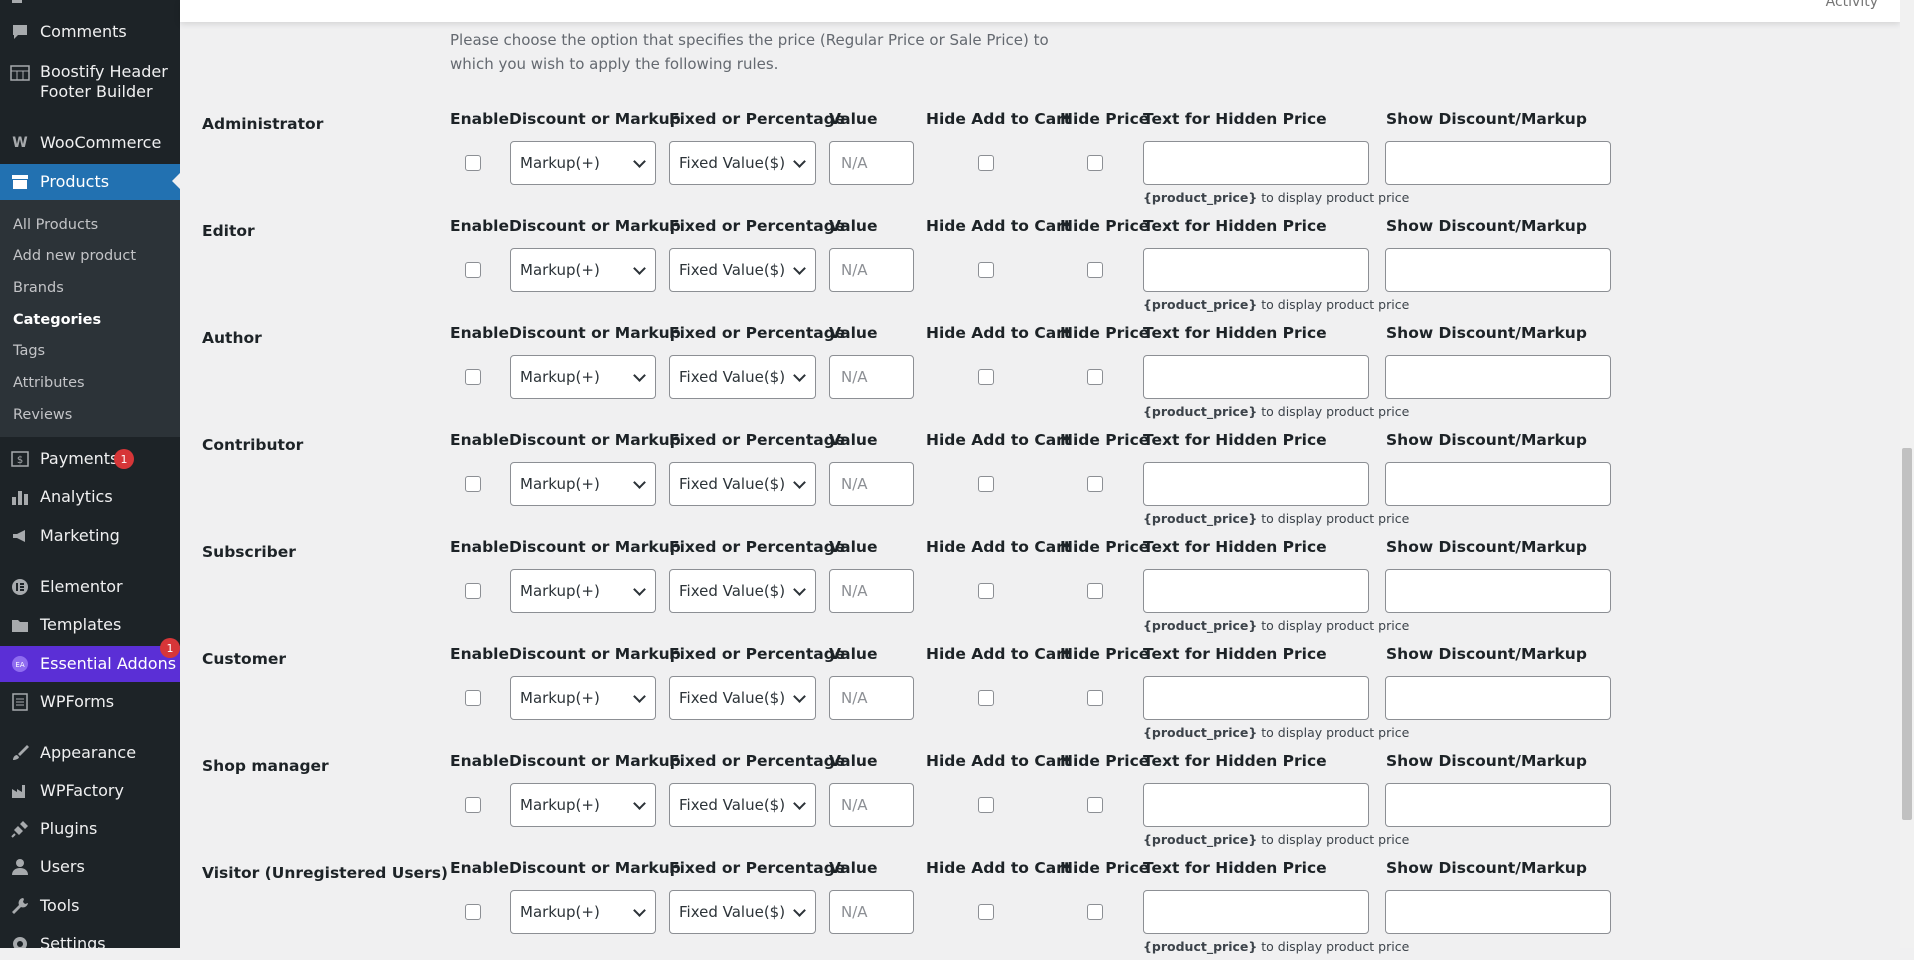  Describe the element at coordinates (90, 143) in the screenshot. I see `menu-woocommerce: W WooCommerce` at that location.